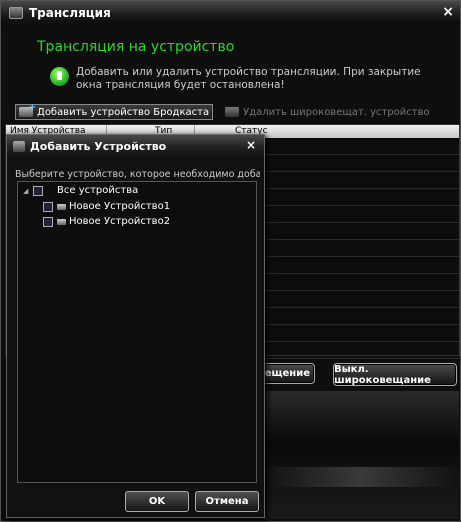 Image resolution: width=461 pixels, height=522 pixels. Describe the element at coordinates (120, 206) in the screenshot. I see `device-label-1: Новое Устройство1` at that location.